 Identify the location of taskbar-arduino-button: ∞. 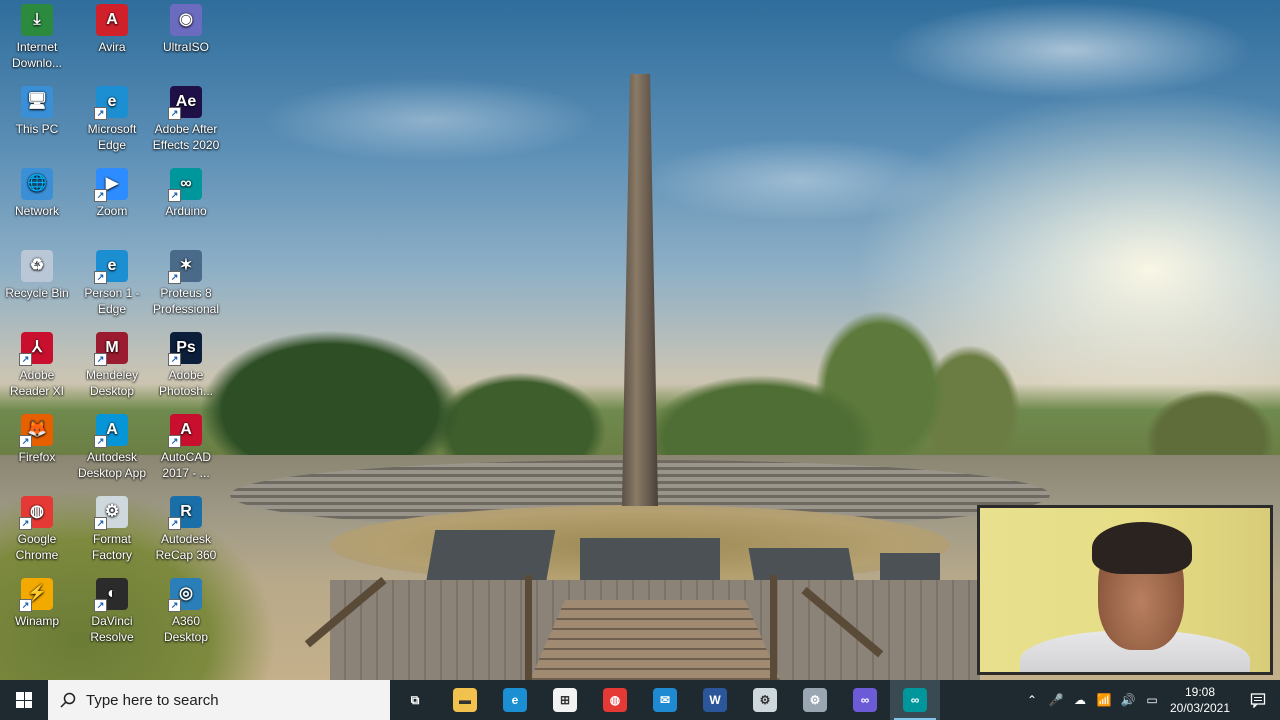
(915, 700).